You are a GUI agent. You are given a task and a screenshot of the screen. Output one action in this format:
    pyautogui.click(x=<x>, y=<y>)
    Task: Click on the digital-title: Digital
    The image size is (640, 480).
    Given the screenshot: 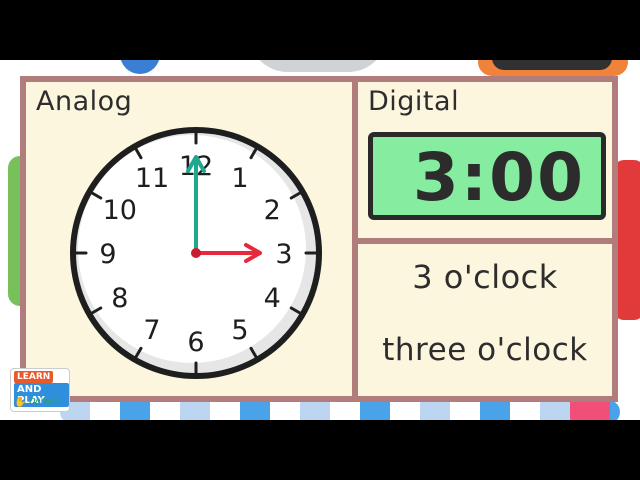 What is the action you would take?
    pyautogui.click(x=414, y=101)
    